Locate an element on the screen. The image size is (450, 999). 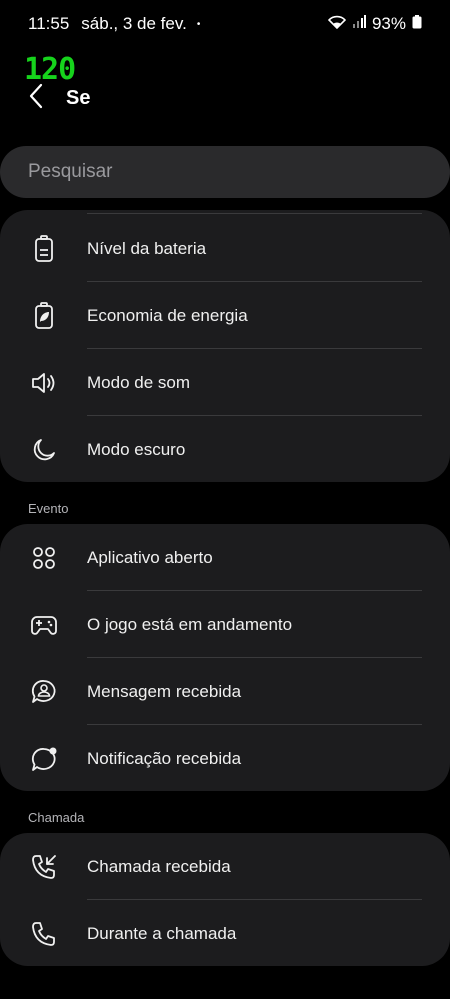
status-right: 93% is located at coordinates (374, 24).